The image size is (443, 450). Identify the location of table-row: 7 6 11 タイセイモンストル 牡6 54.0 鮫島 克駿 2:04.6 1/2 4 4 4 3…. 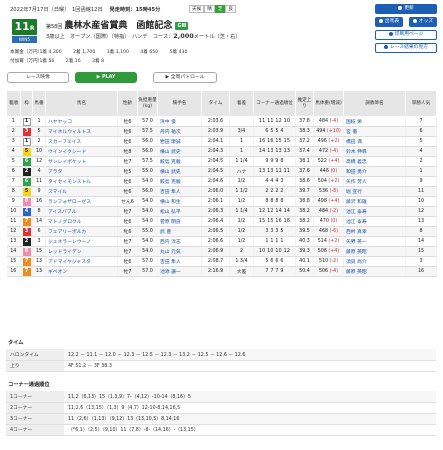
(221, 181).